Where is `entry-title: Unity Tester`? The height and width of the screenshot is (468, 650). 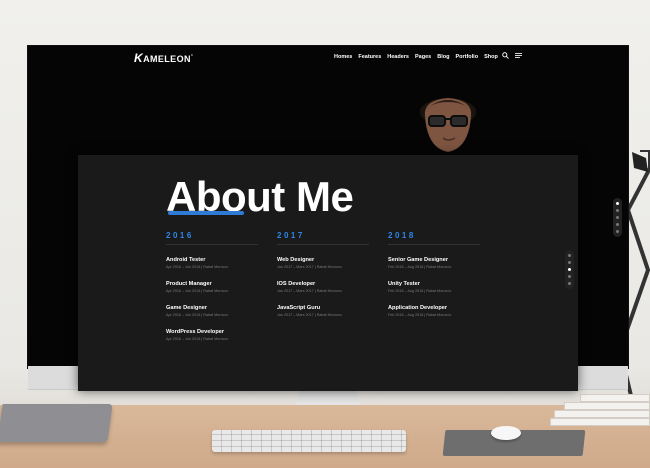 entry-title: Unity Tester is located at coordinates (404, 284).